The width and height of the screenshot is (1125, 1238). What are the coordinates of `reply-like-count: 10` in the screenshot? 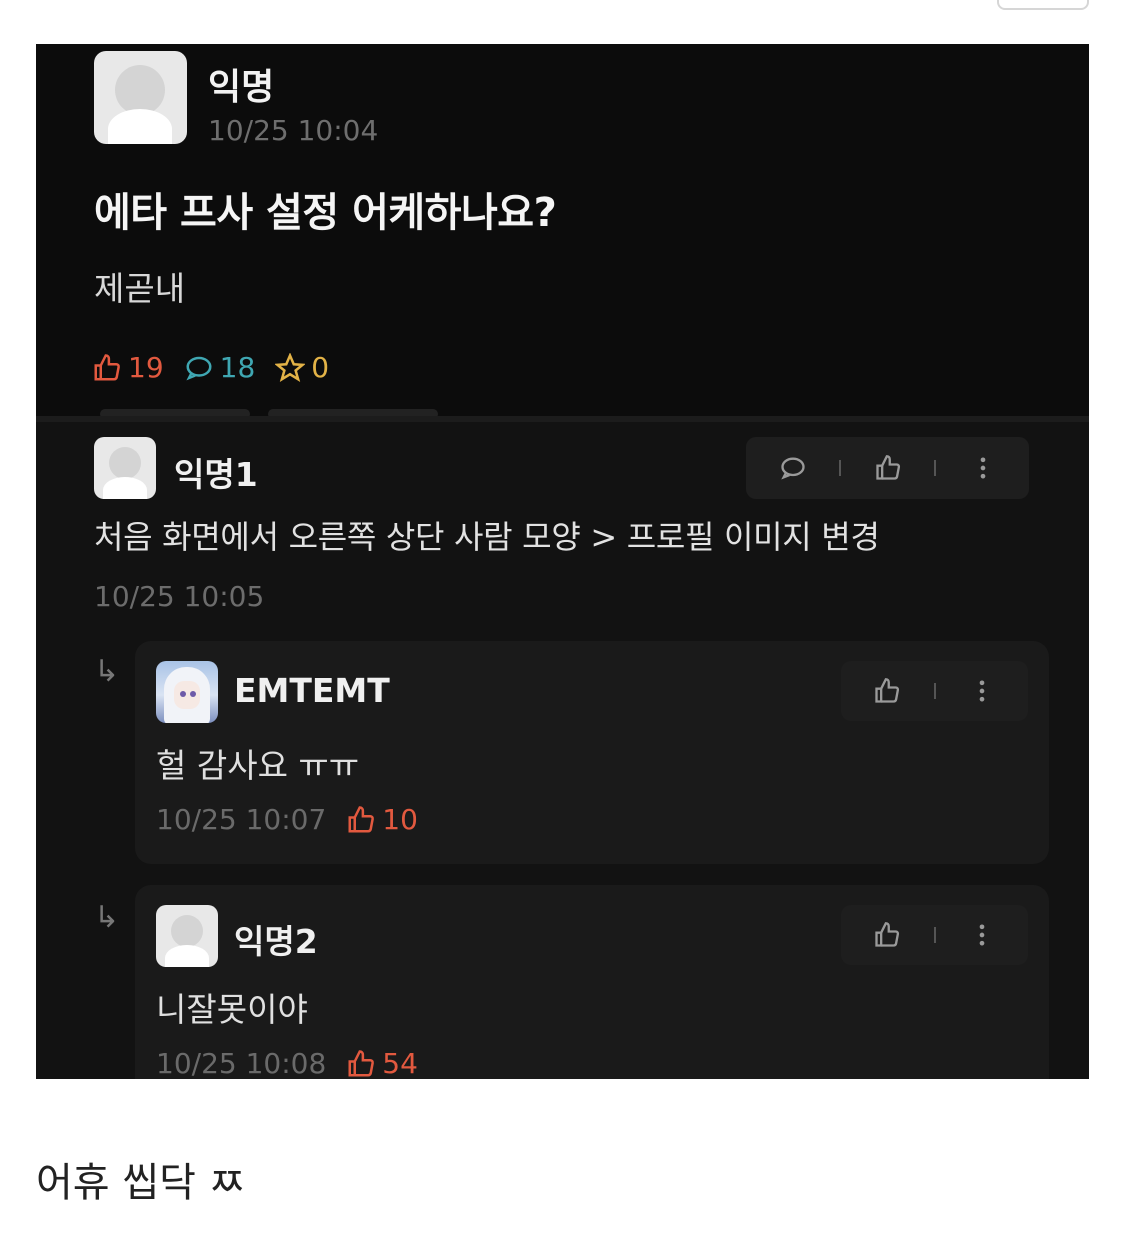 It's located at (382, 819).